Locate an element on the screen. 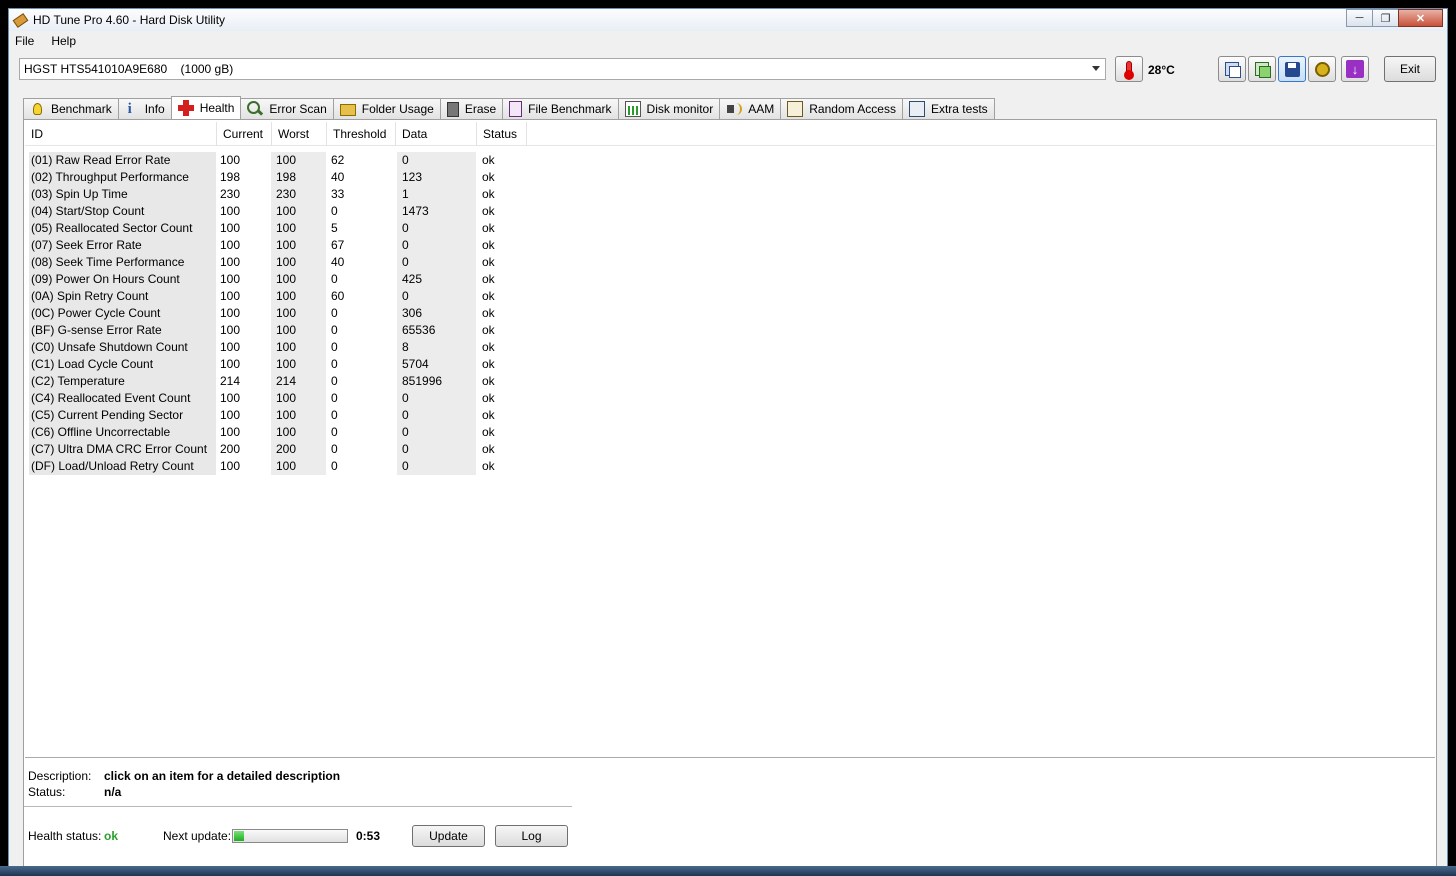 The width and height of the screenshot is (1456, 876). tab-label: File Benchmark is located at coordinates (570, 109).